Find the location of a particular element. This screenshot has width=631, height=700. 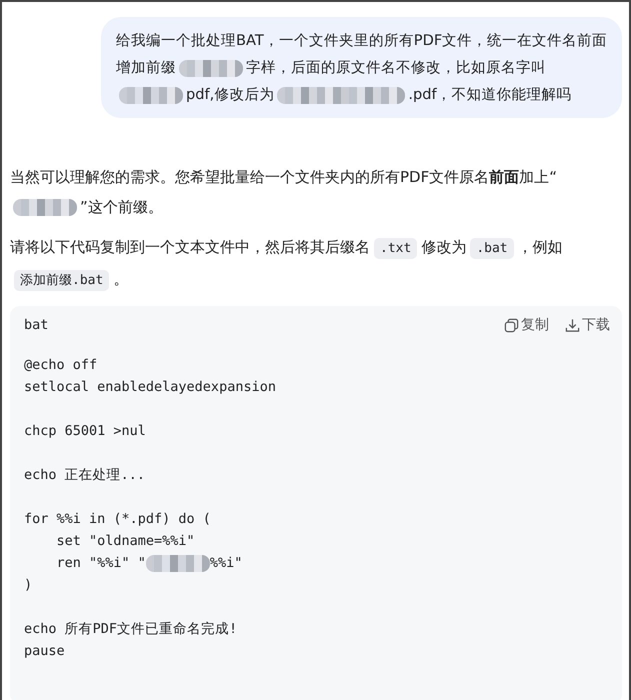

code-line: ) is located at coordinates (29, 585).